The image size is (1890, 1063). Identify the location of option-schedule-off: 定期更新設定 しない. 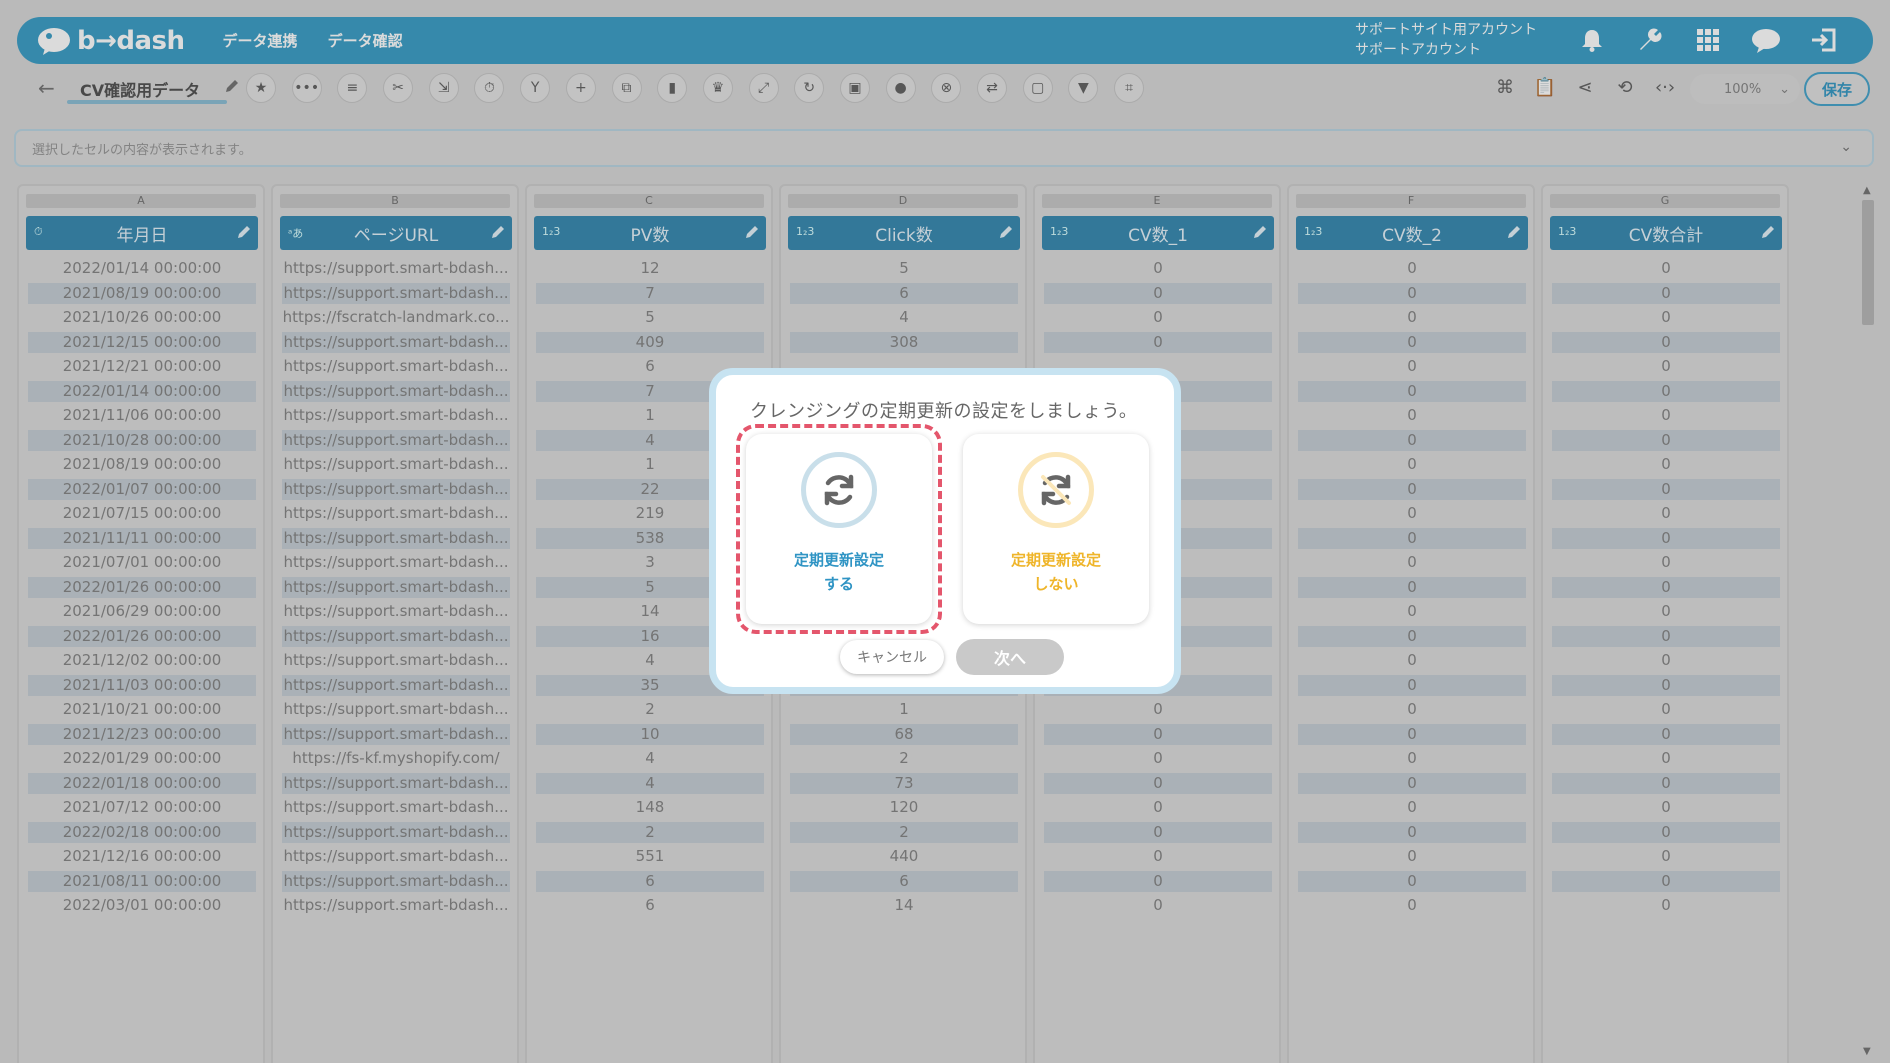
(1056, 529).